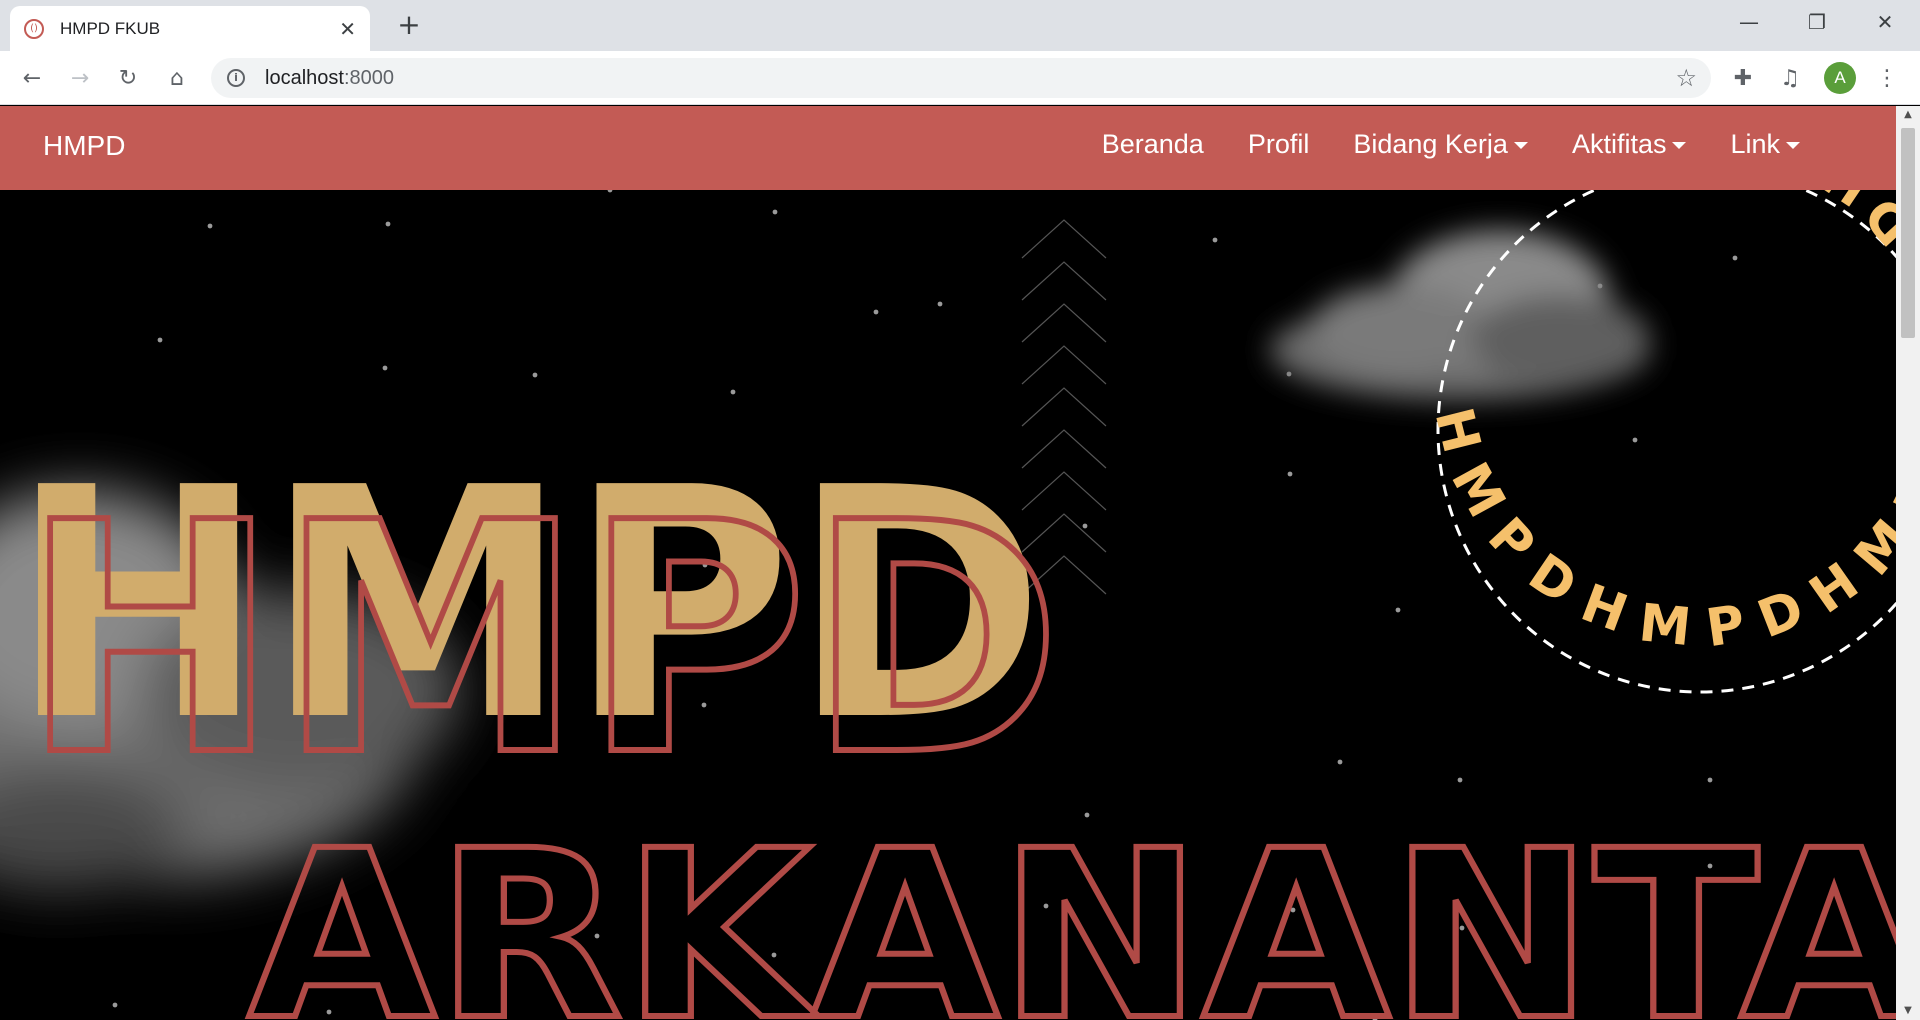 The image size is (1920, 1020). Describe the element at coordinates (409, 25) in the screenshot. I see `new-tab-button: +` at that location.